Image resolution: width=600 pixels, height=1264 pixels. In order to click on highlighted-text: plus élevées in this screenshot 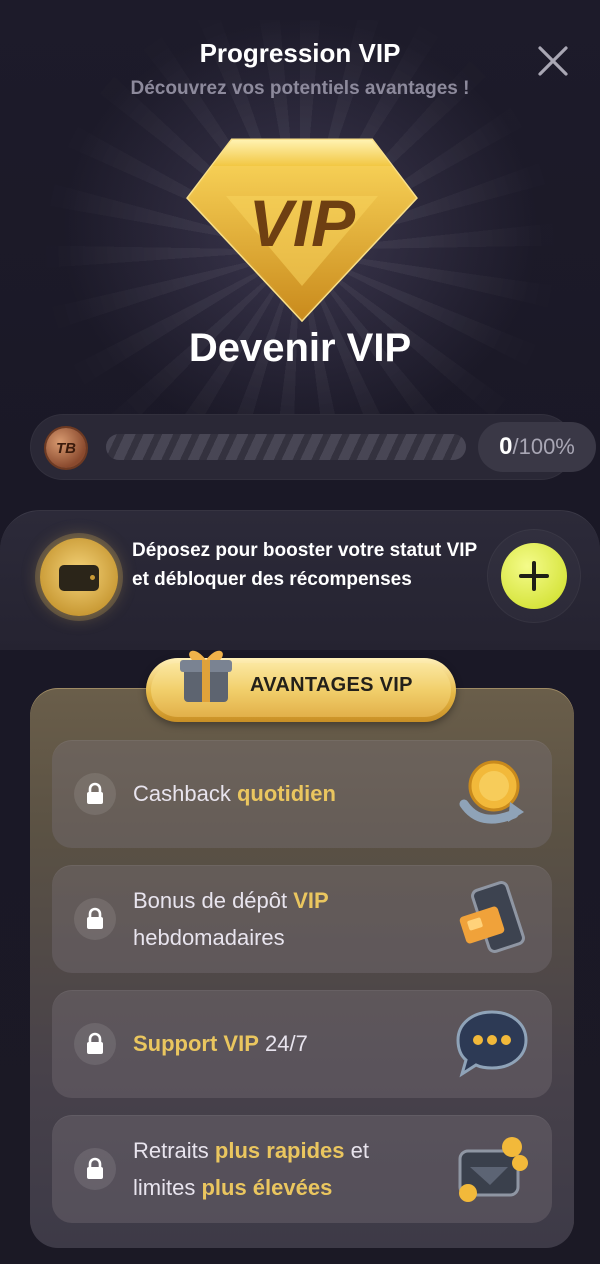, I will do `click(267, 1187)`.